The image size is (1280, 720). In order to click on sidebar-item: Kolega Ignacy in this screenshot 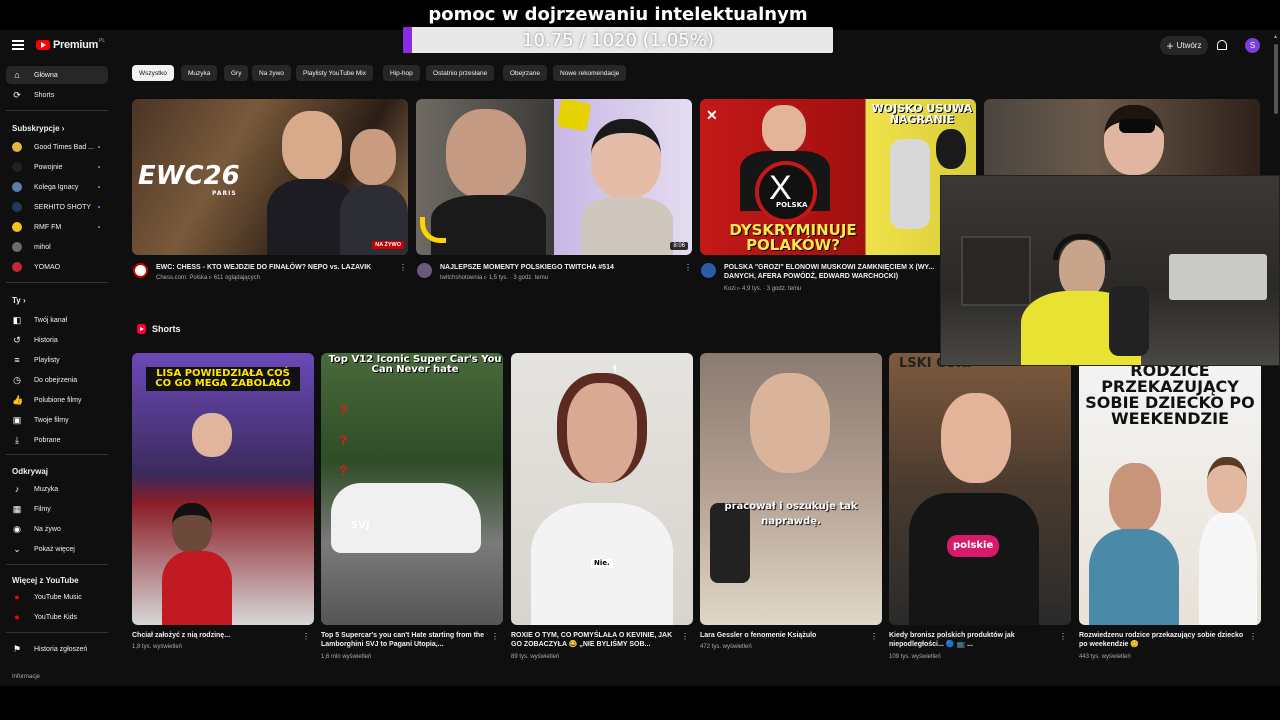, I will do `click(57, 187)`.